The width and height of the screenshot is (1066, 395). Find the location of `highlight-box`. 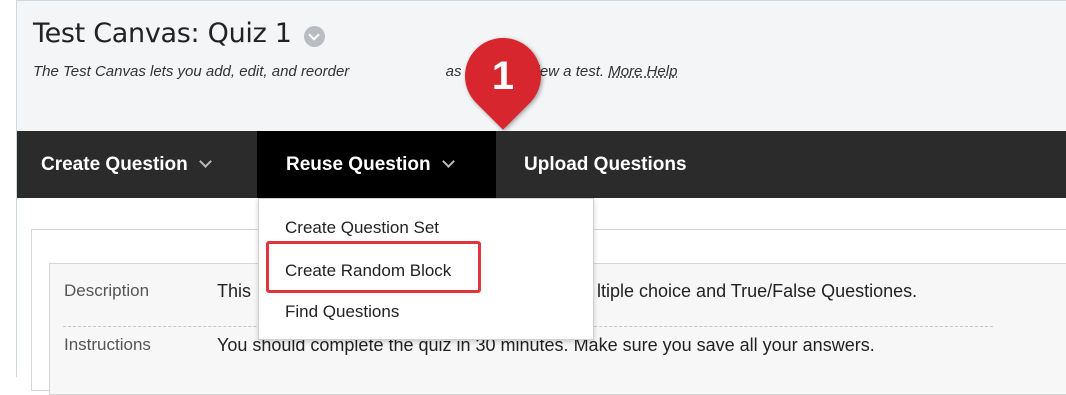

highlight-box is located at coordinates (373, 267).